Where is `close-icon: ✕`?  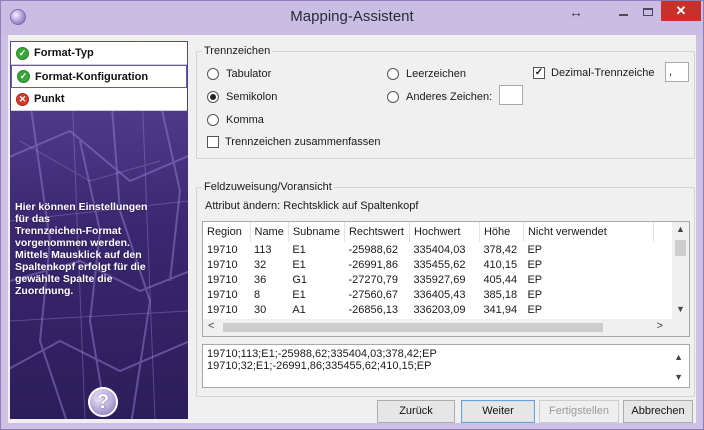 close-icon: ✕ is located at coordinates (681, 10).